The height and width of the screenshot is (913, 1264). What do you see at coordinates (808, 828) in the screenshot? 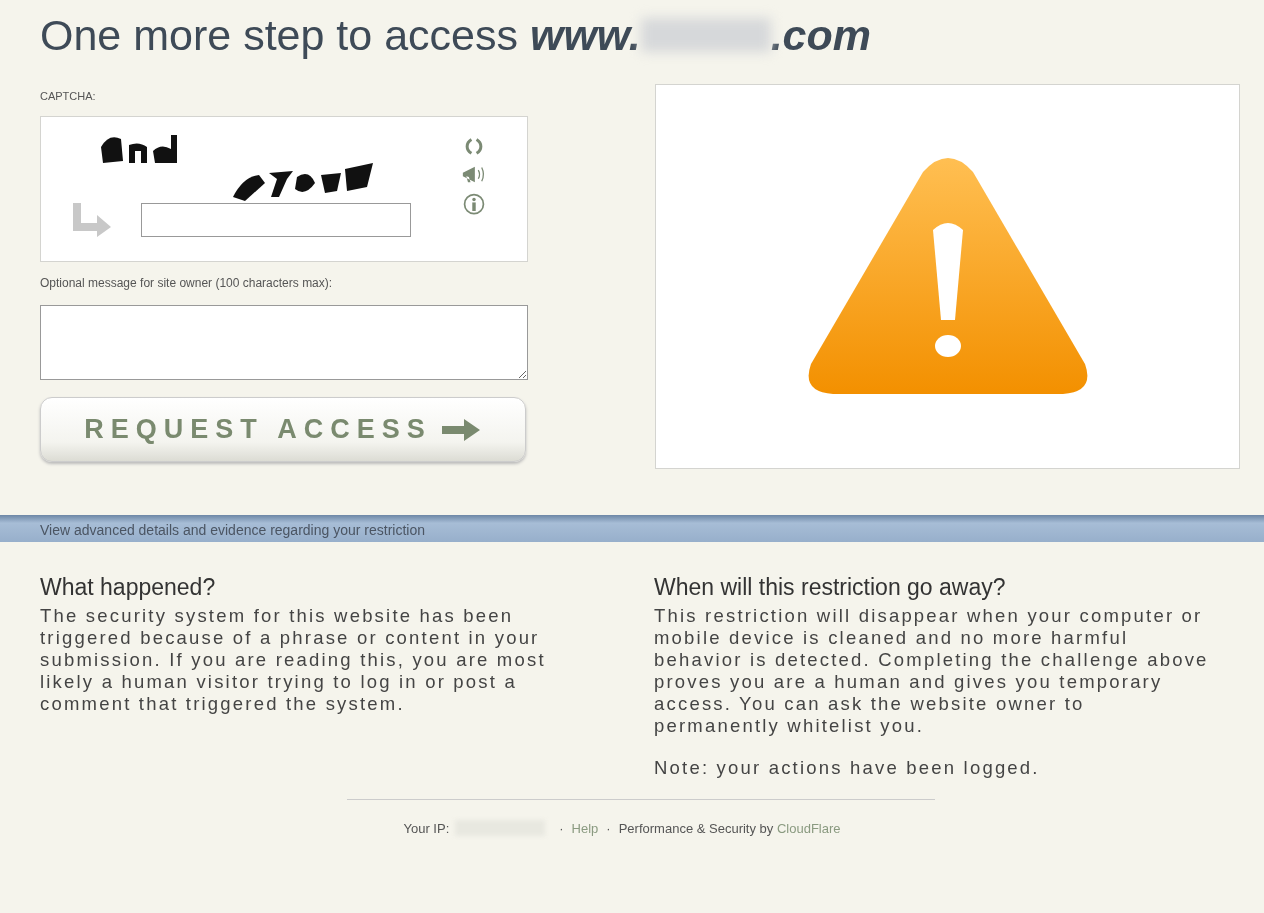
I see `cloudflare-link: CloudFlare` at bounding box center [808, 828].